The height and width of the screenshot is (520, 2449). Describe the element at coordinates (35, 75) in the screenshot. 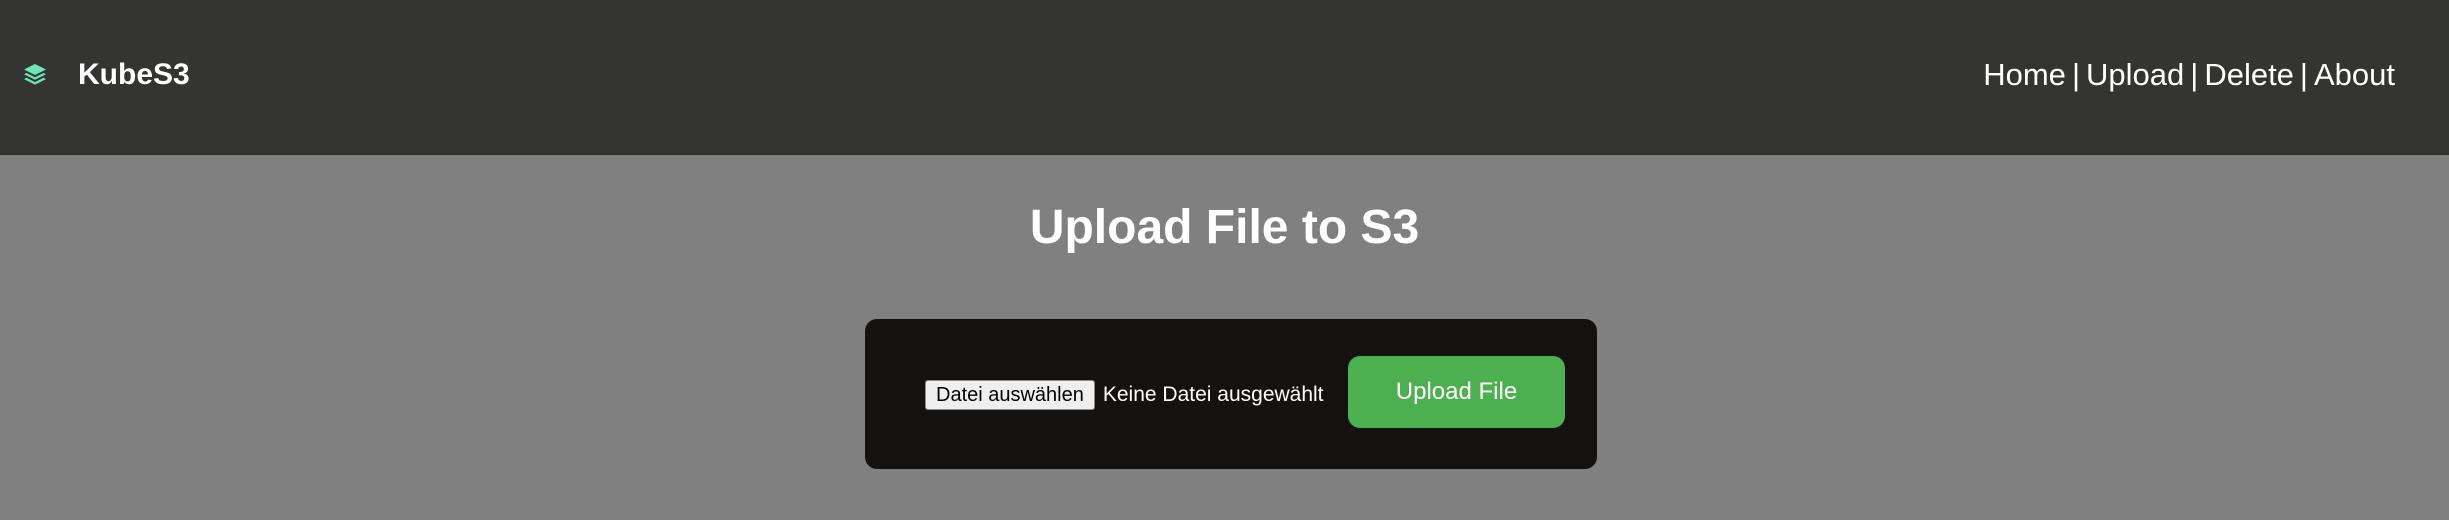

I see `layers-icon` at that location.